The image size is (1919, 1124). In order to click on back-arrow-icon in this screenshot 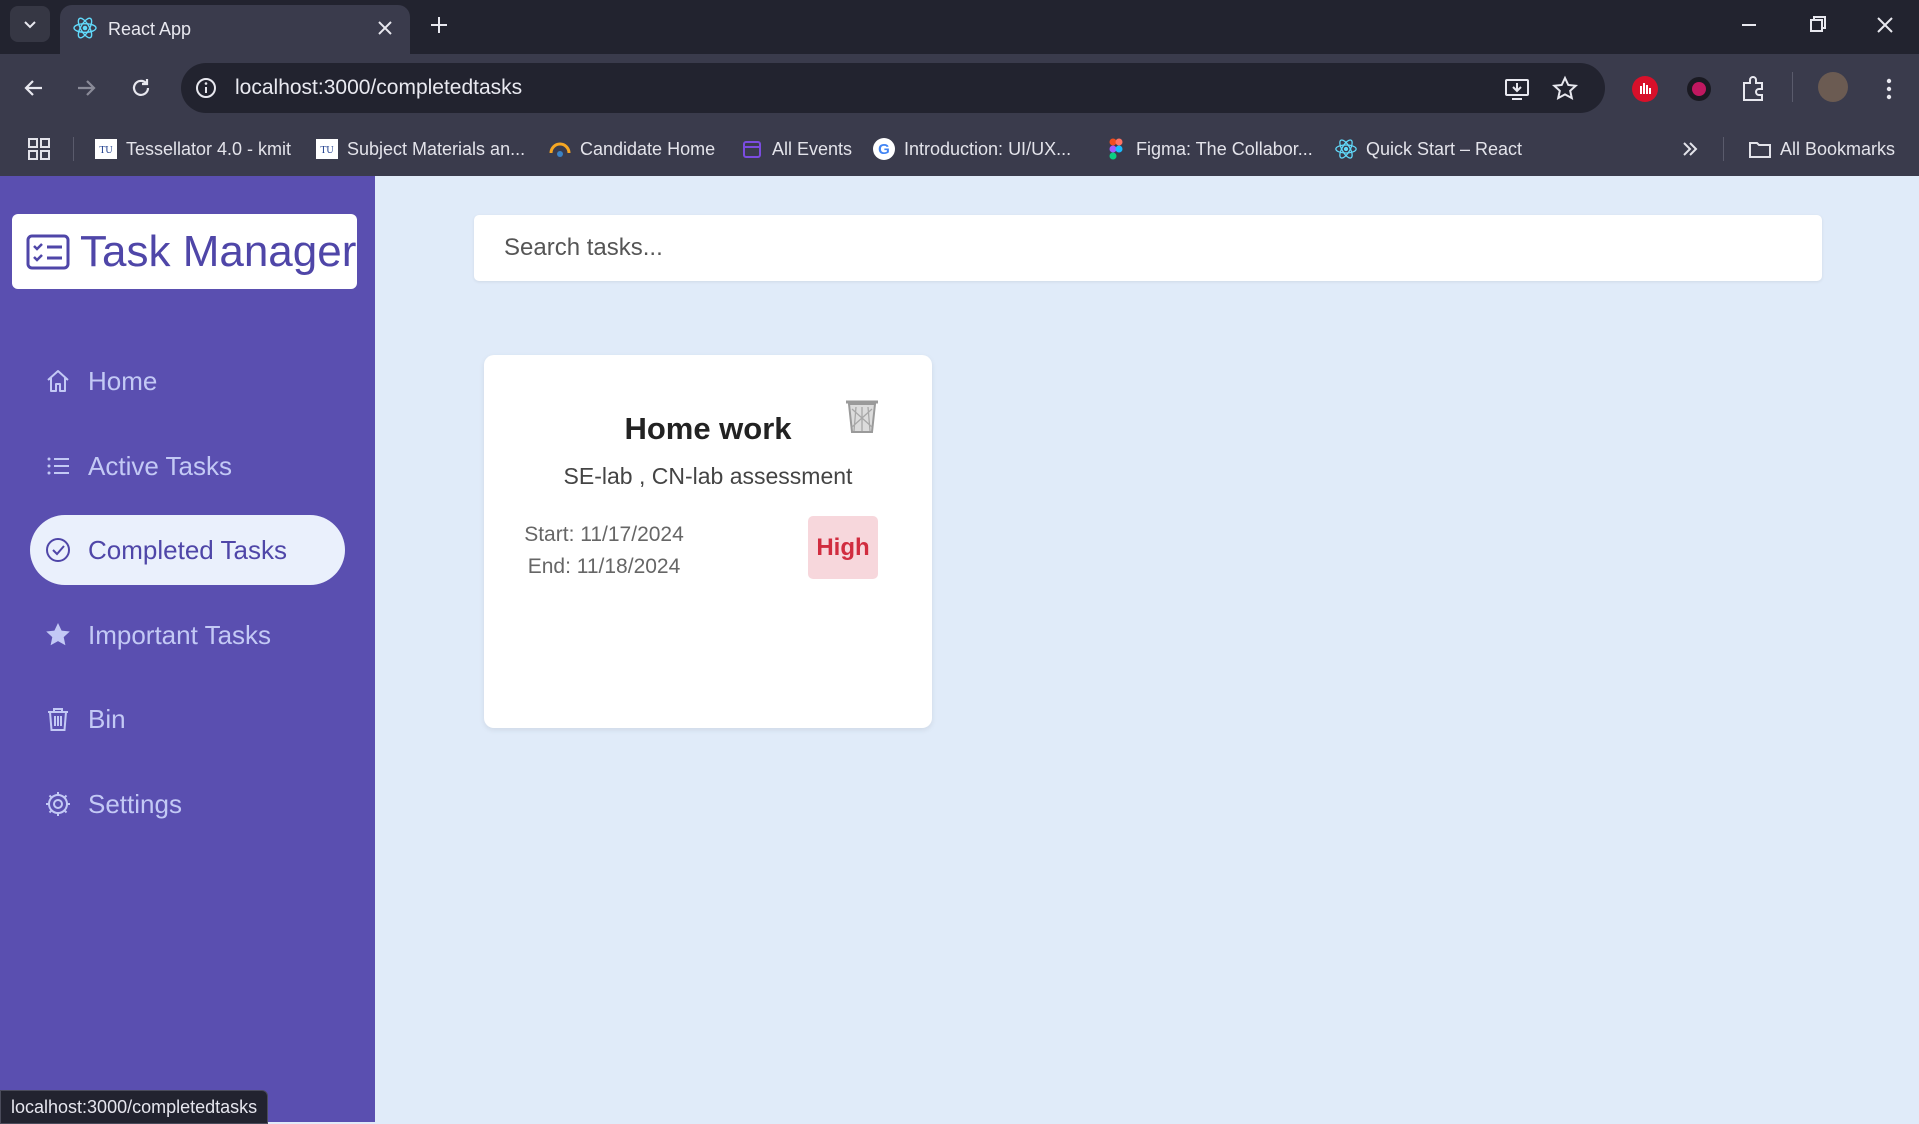, I will do `click(34, 88)`.